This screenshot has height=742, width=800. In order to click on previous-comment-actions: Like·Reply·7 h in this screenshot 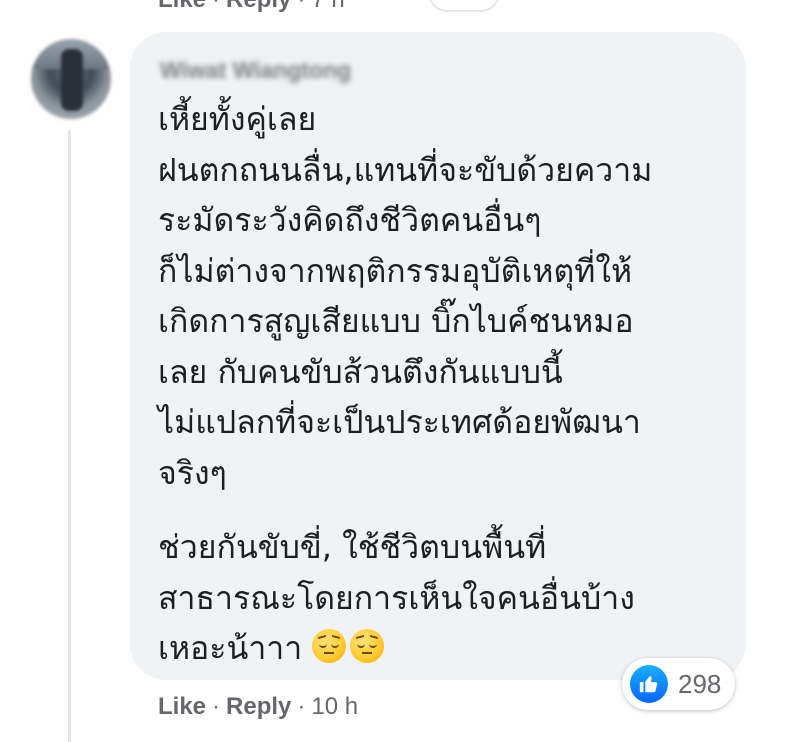, I will do `click(251, 8)`.